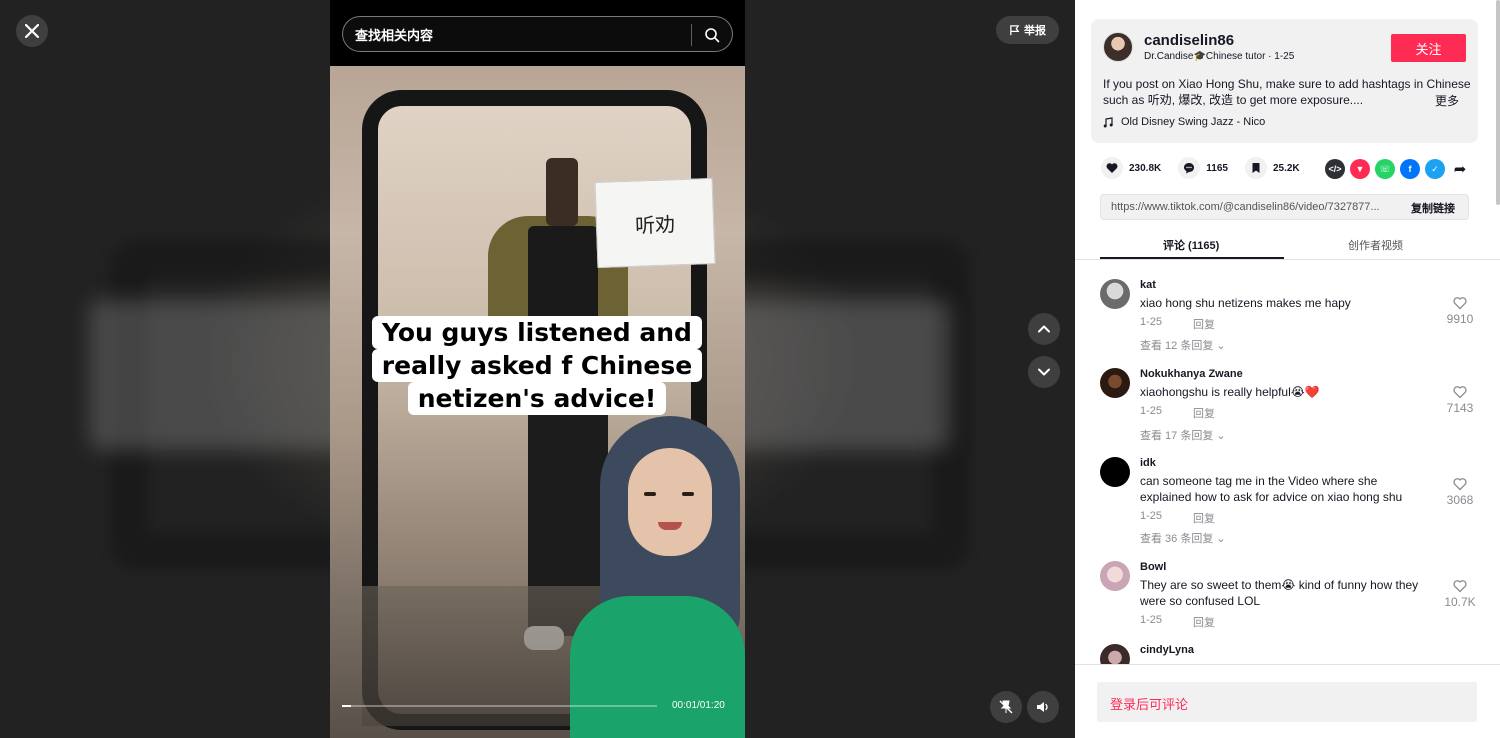  I want to click on music-note-icon, so click(1108, 121).